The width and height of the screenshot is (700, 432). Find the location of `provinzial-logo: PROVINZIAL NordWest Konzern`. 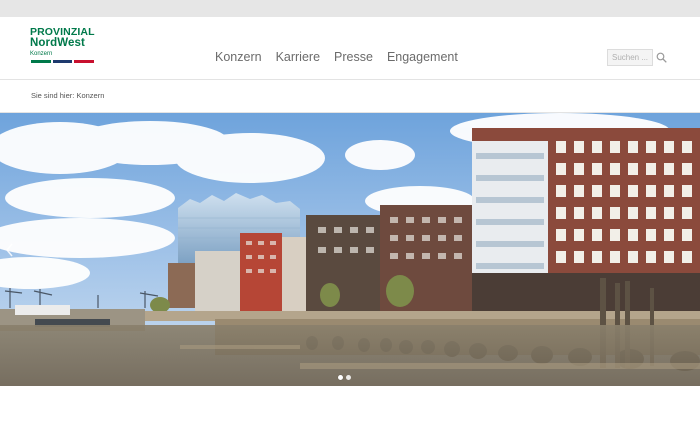

provinzial-logo: PROVINZIAL NordWest Konzern is located at coordinates (65, 47).